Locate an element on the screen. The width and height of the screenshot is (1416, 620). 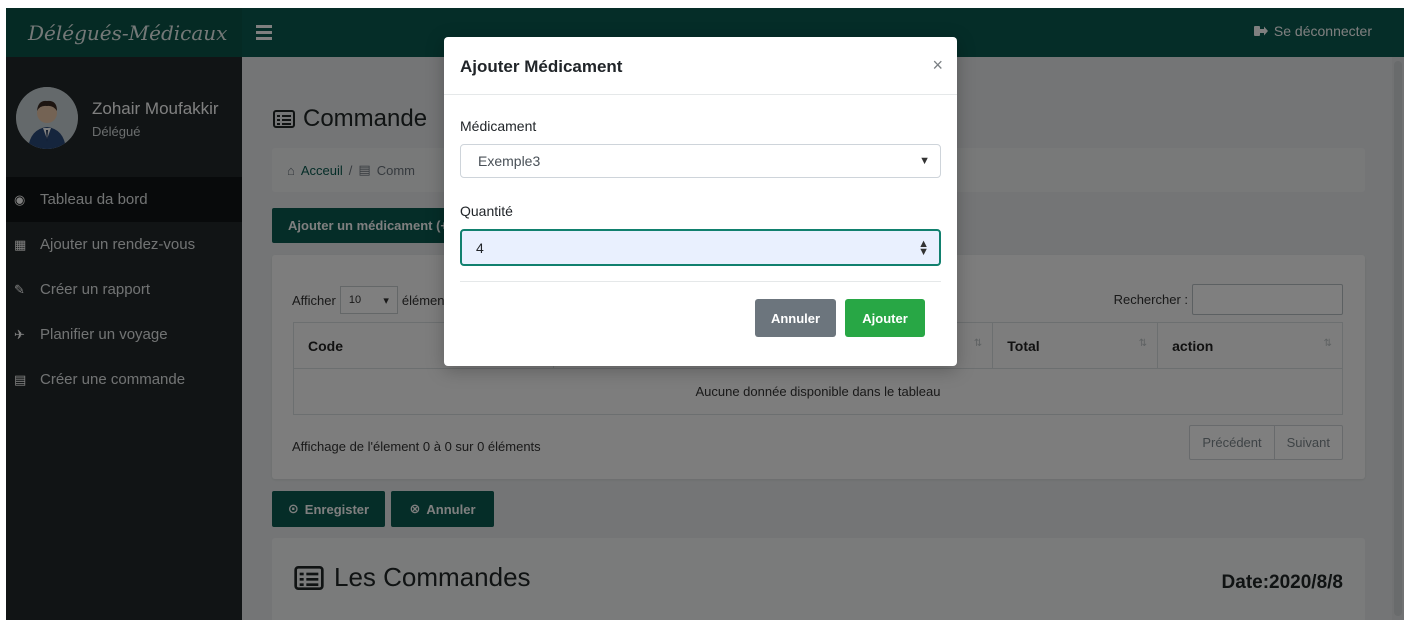
medicament-select: Exemple3 ▼ is located at coordinates (700, 161).